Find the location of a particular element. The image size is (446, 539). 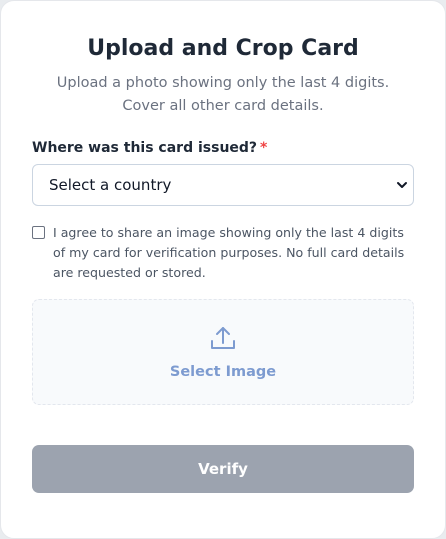

select-image-button: Select Image is located at coordinates (223, 372).